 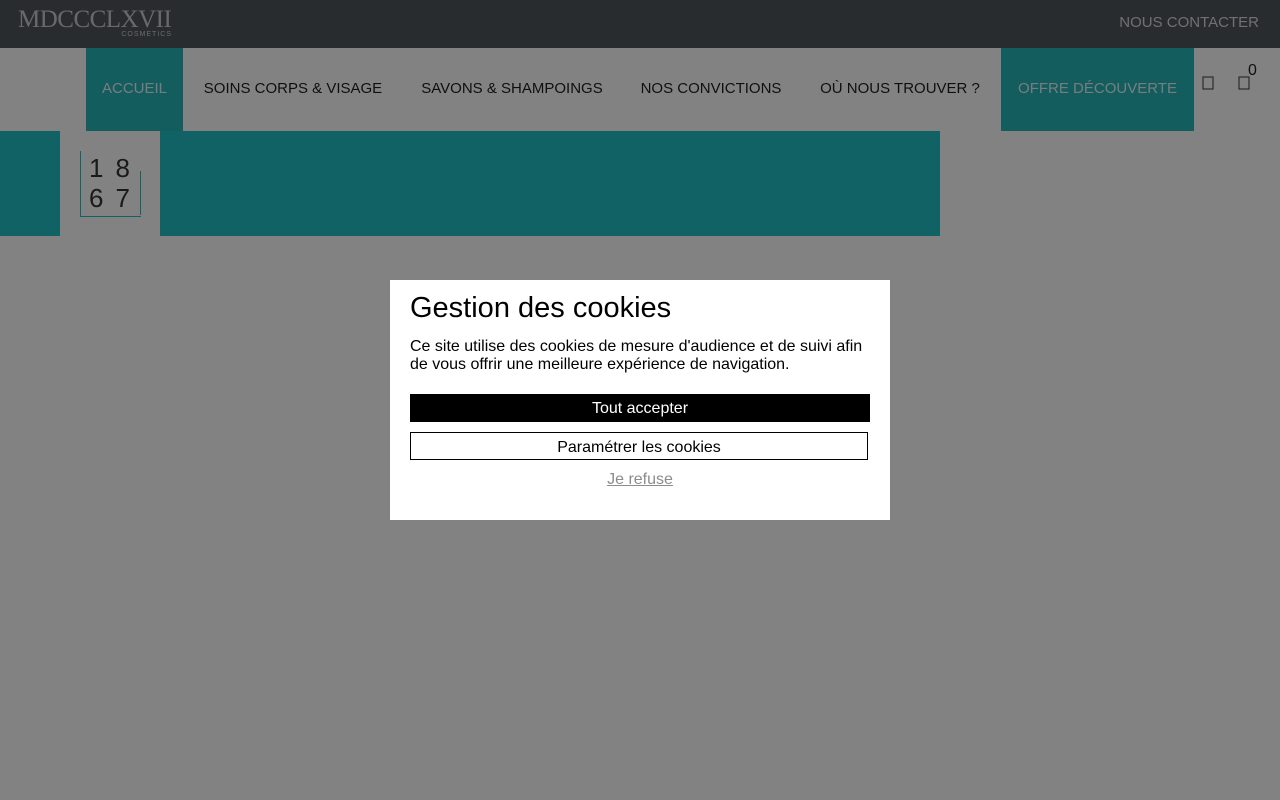 I want to click on accept-all-button: Tout accepter, so click(x=640, y=408).